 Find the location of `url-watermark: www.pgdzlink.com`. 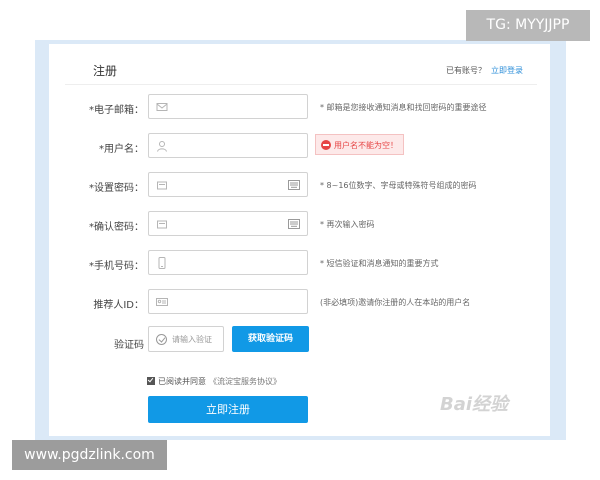

url-watermark: www.pgdzlink.com is located at coordinates (89, 455).